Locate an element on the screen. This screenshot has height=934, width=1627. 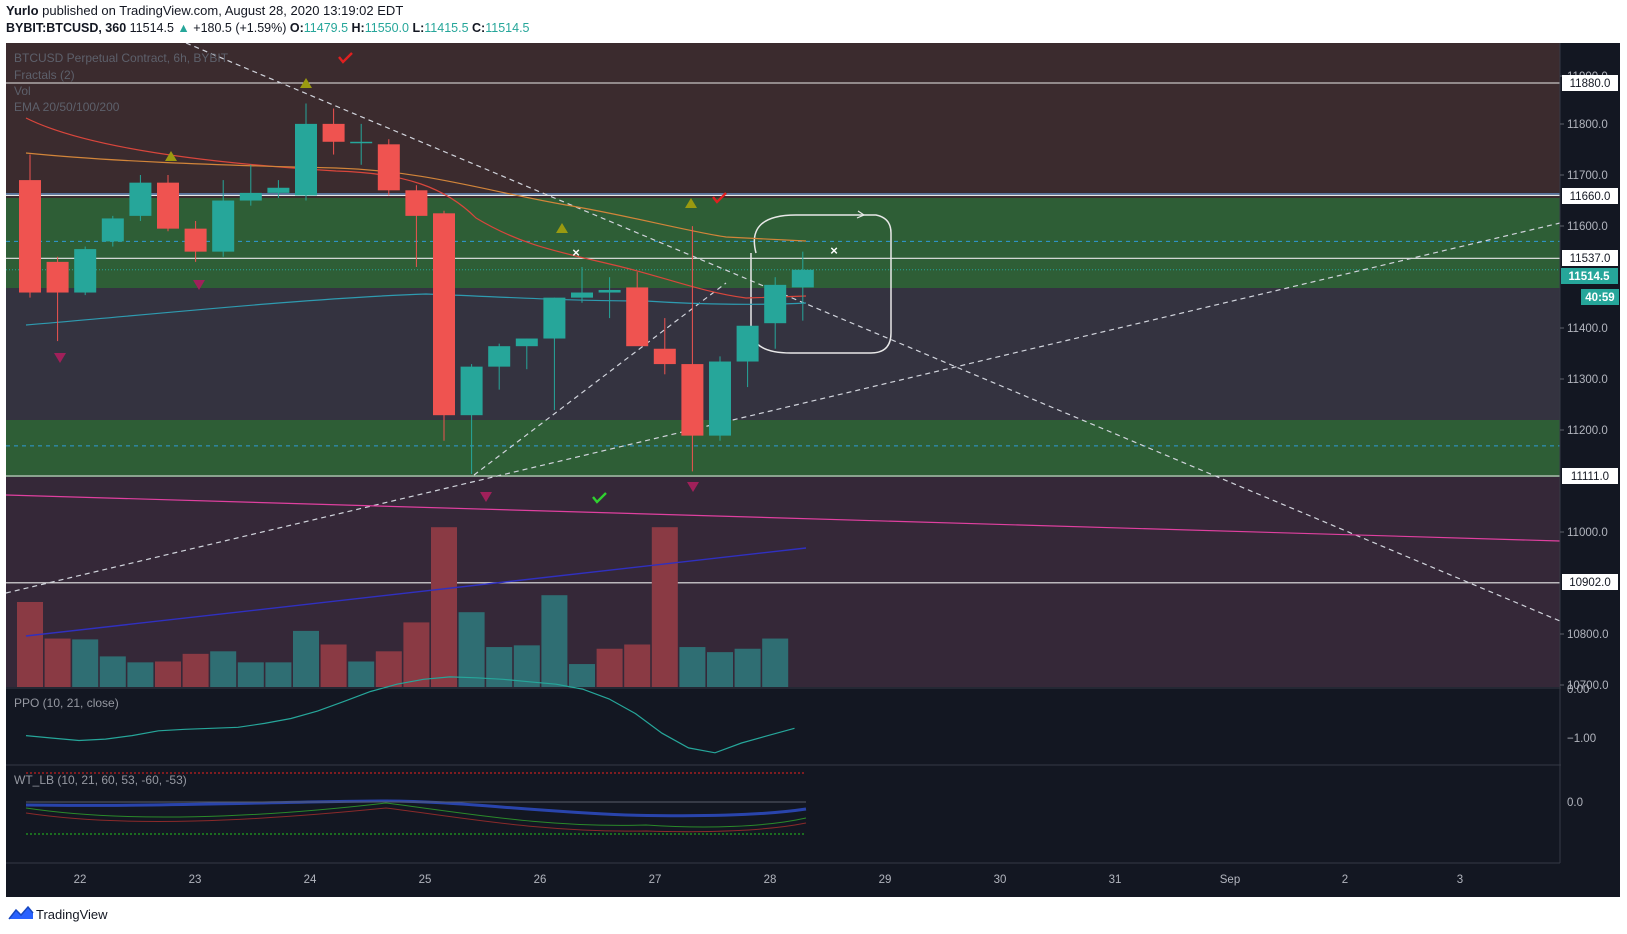
zone-green-lower is located at coordinates (783, 448).